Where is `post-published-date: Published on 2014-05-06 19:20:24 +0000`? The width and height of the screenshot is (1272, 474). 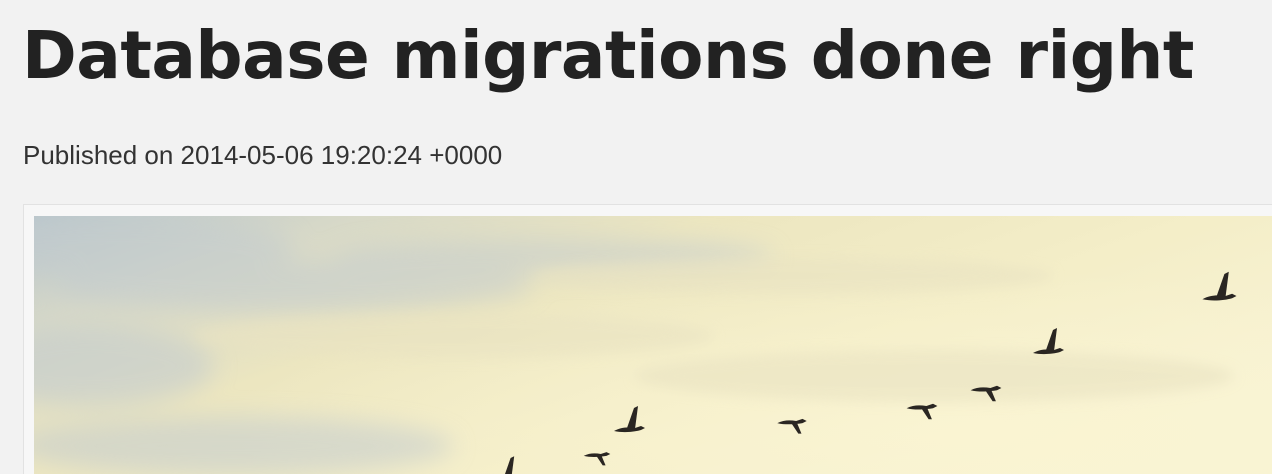 post-published-date: Published on 2014-05-06 19:20:24 +0000 is located at coordinates (263, 155).